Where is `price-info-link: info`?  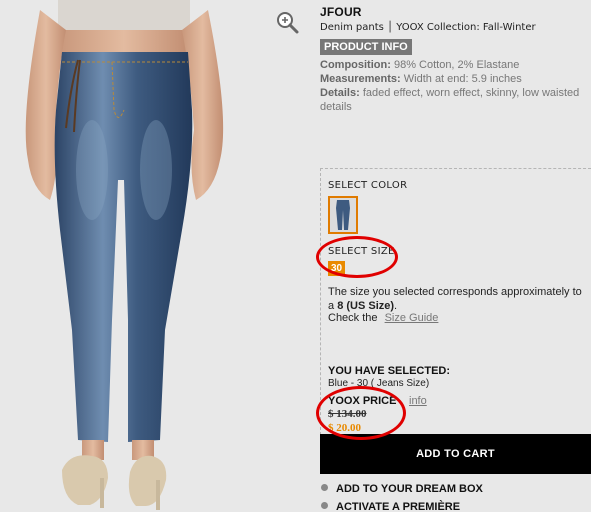 price-info-link: info is located at coordinates (418, 401).